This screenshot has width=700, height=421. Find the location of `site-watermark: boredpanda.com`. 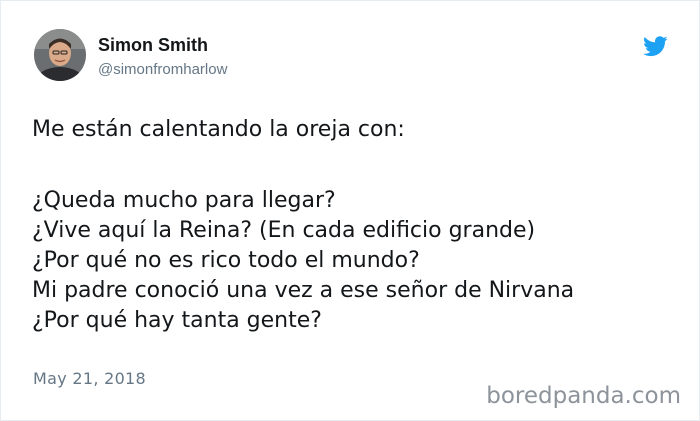

site-watermark: boredpanda.com is located at coordinates (583, 396).